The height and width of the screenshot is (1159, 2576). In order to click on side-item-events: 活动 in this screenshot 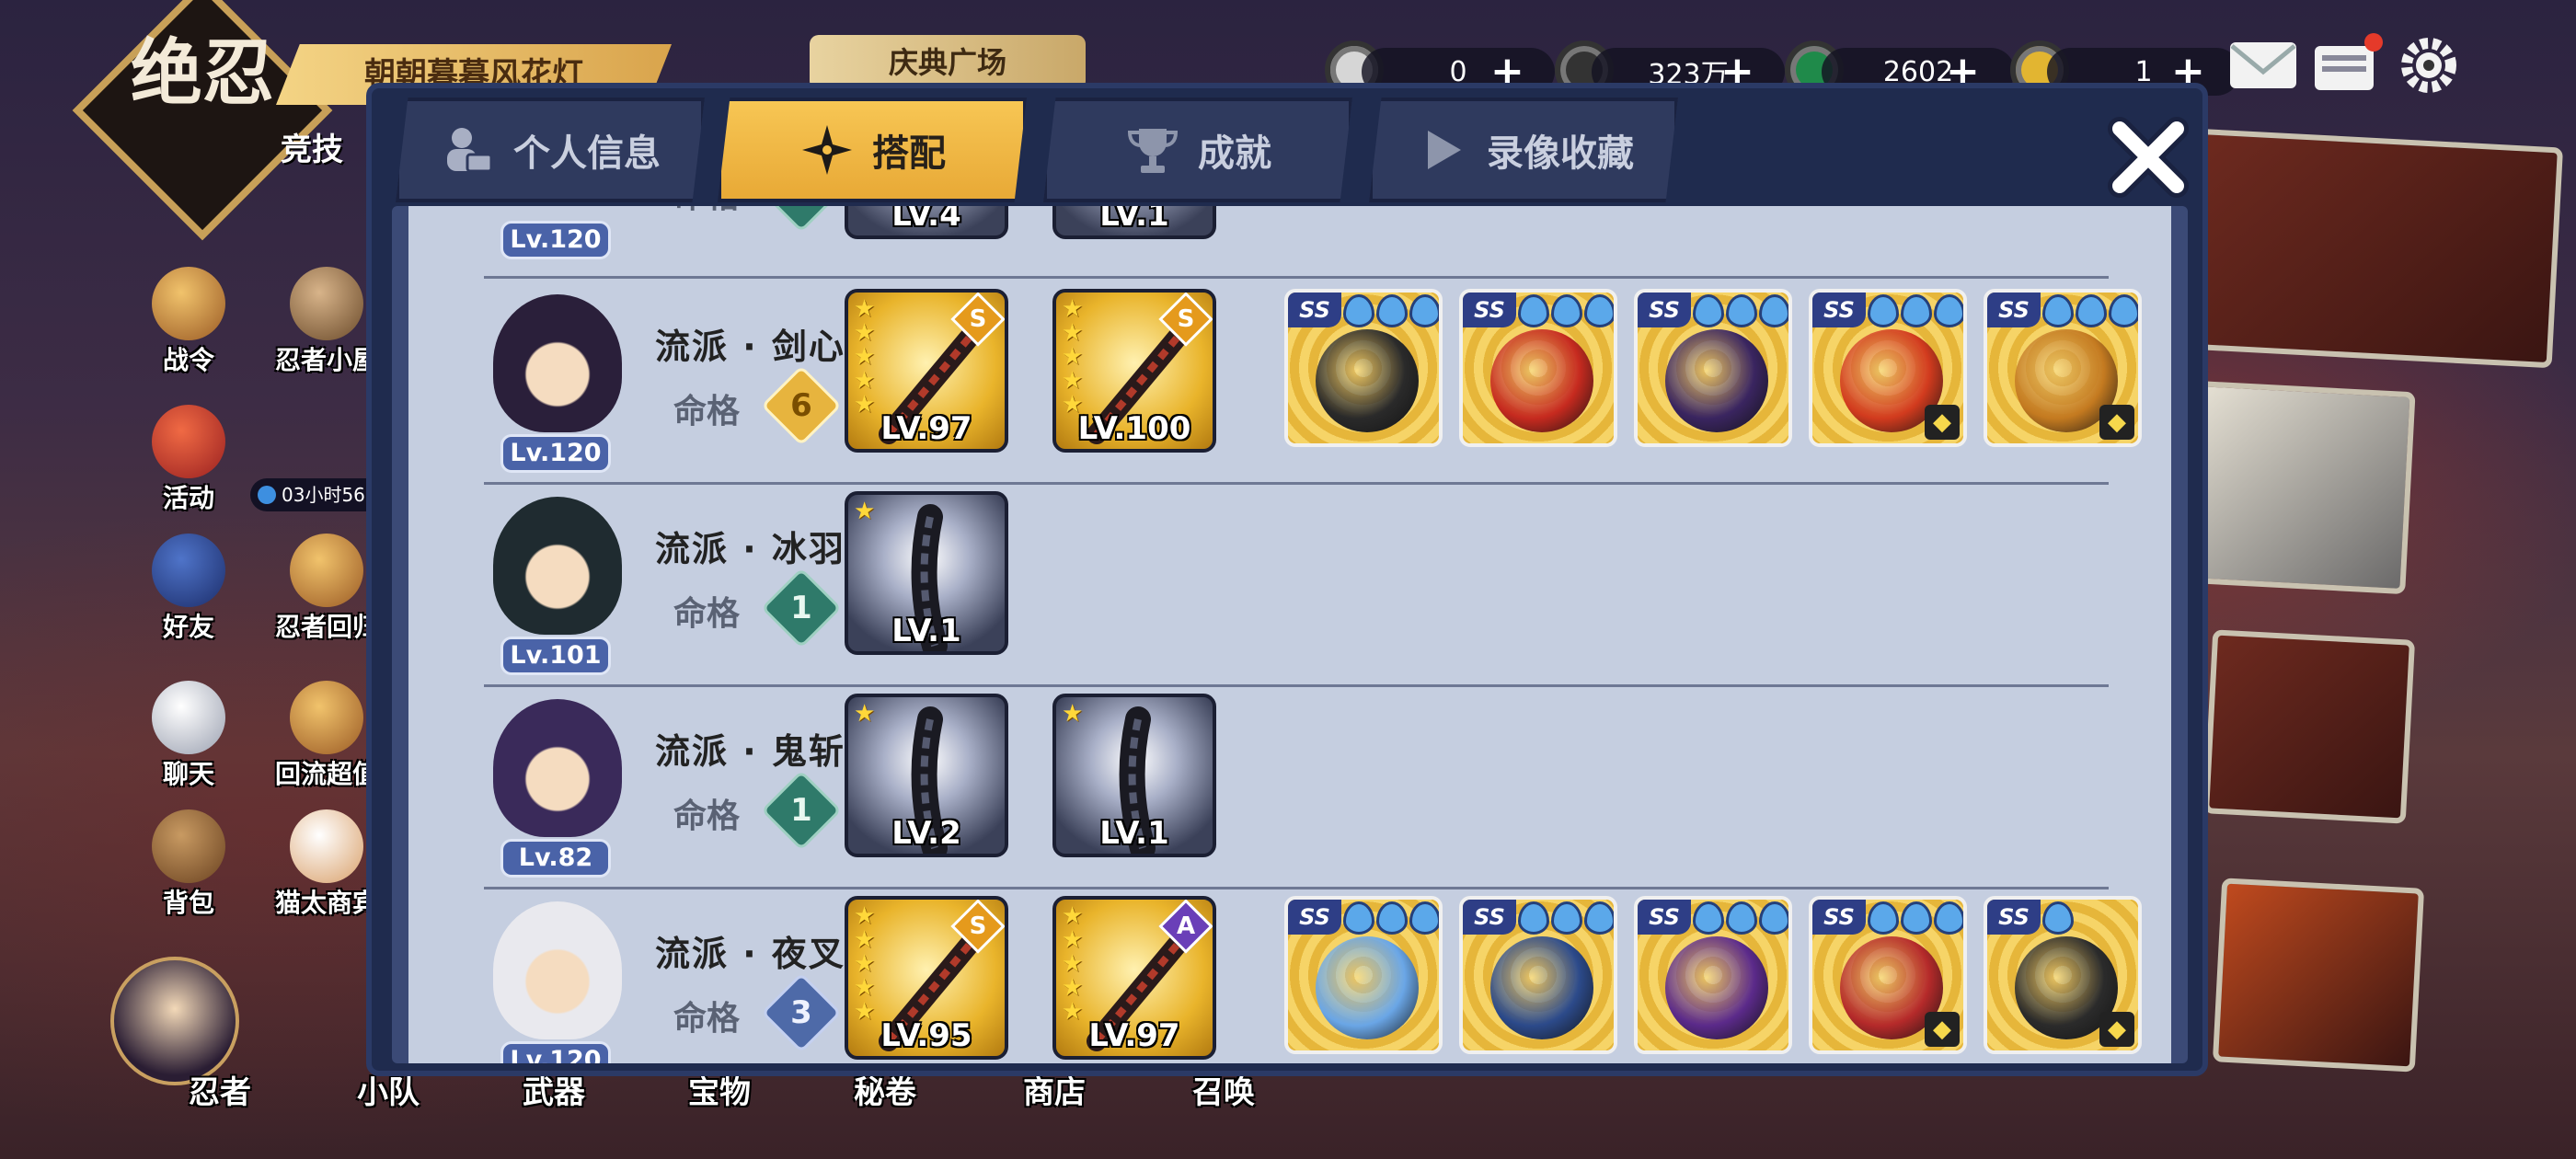, I will do `click(189, 460)`.